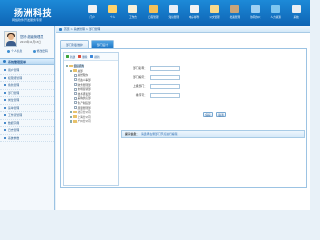 The image size is (320, 240). I want to click on tab-strip: 部门列表维护 部门设计, so click(88, 44).